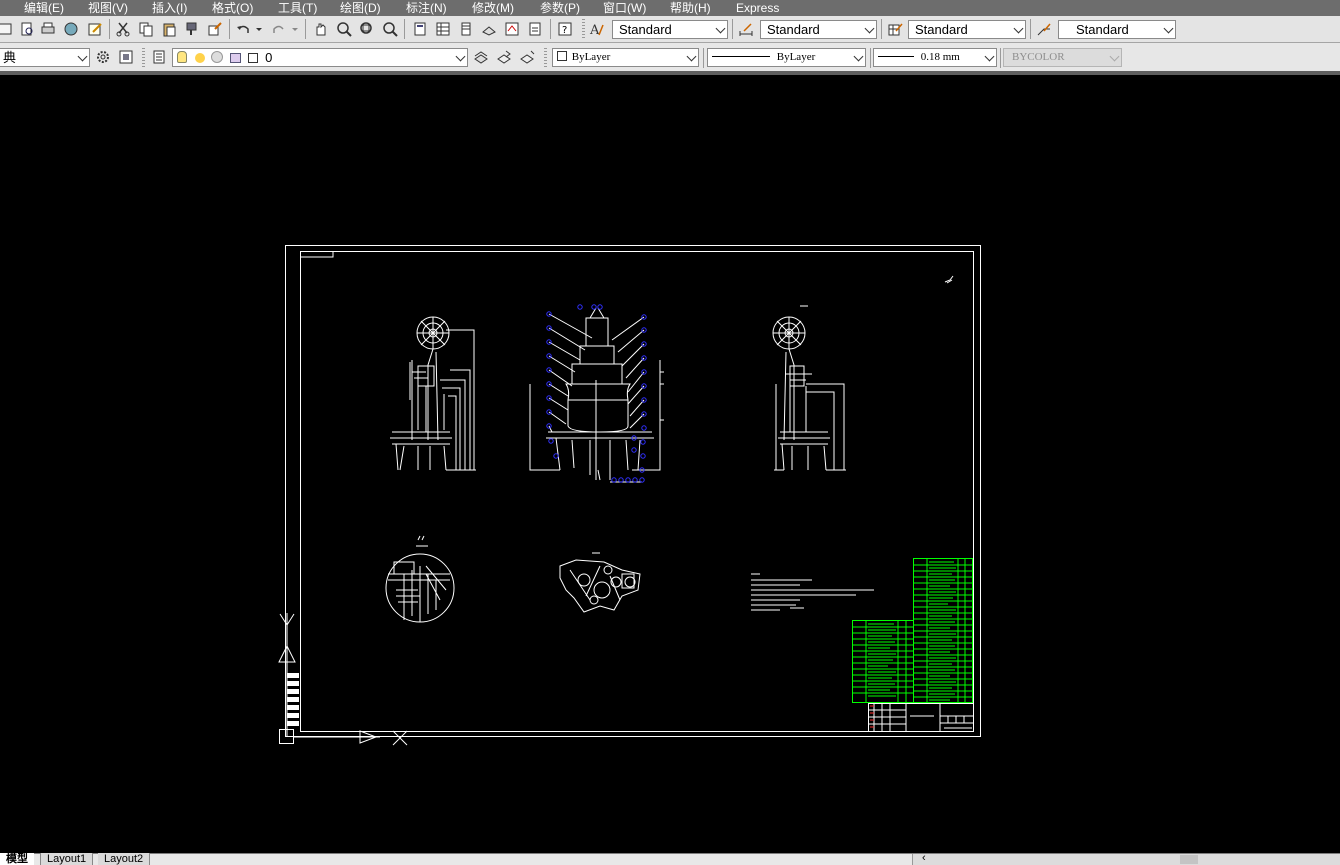  I want to click on scrollbar-thumb, so click(1189, 859).